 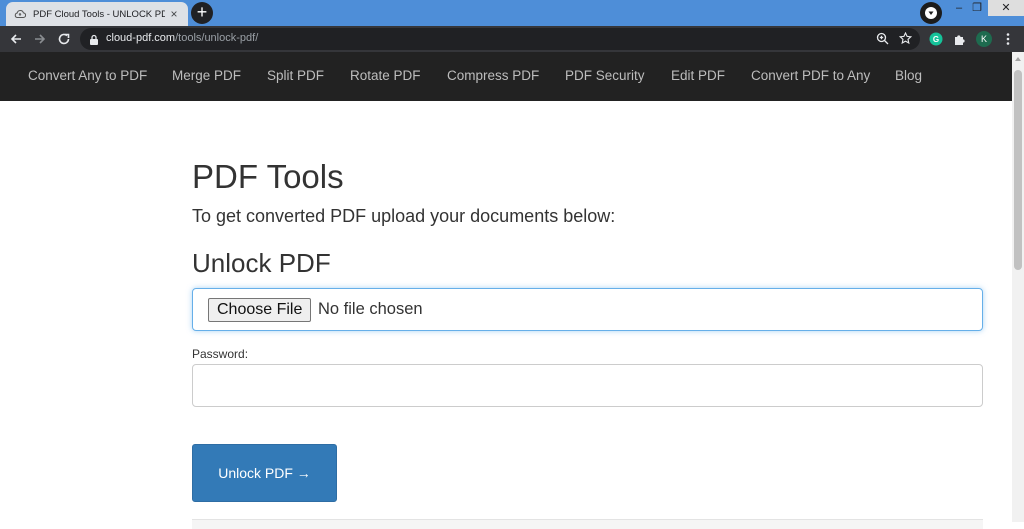 I want to click on nav-edit-pdf: Edit PDF, so click(x=698, y=75).